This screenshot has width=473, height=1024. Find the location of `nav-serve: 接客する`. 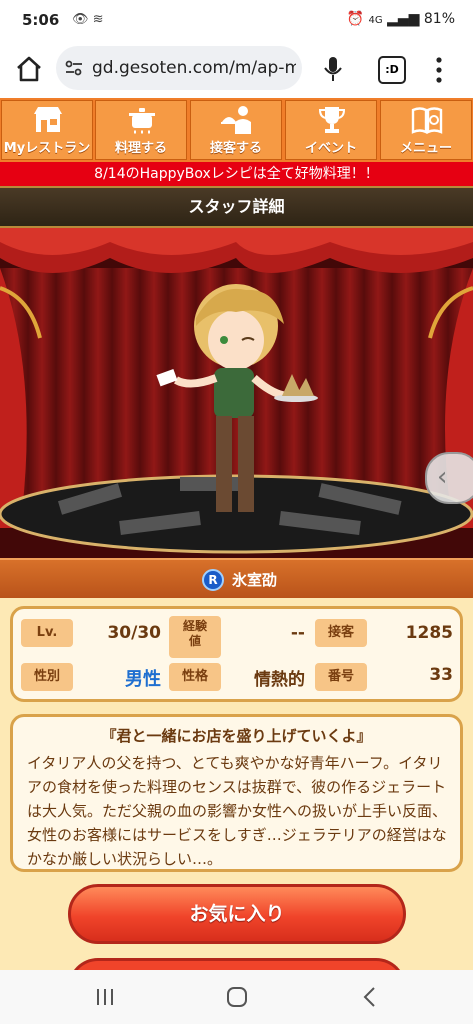

nav-serve: 接客する is located at coordinates (236, 130).